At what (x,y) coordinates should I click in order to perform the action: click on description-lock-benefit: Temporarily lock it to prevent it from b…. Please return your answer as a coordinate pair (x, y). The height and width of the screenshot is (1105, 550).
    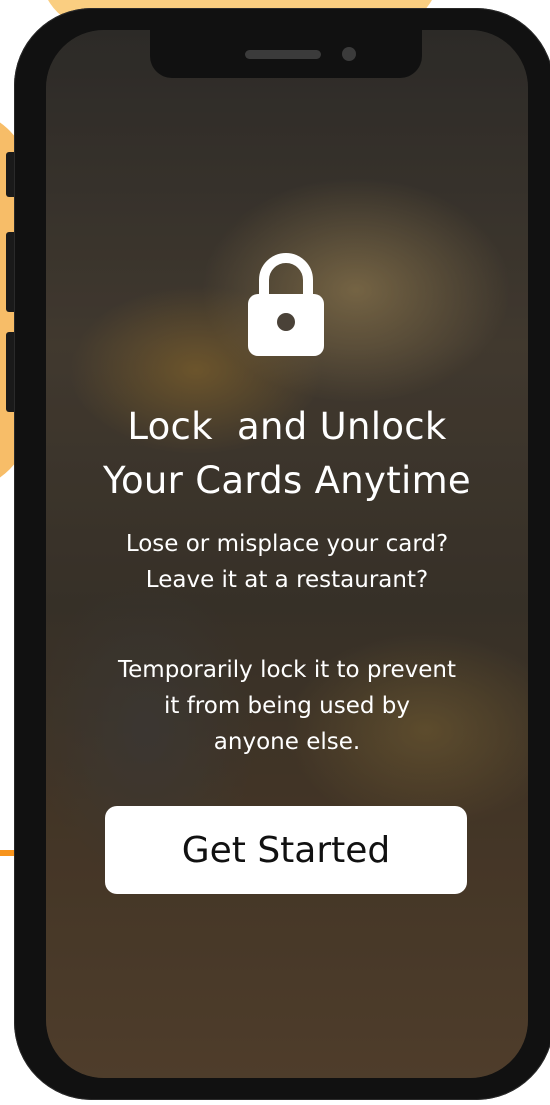
    Looking at the image, I should click on (287, 706).